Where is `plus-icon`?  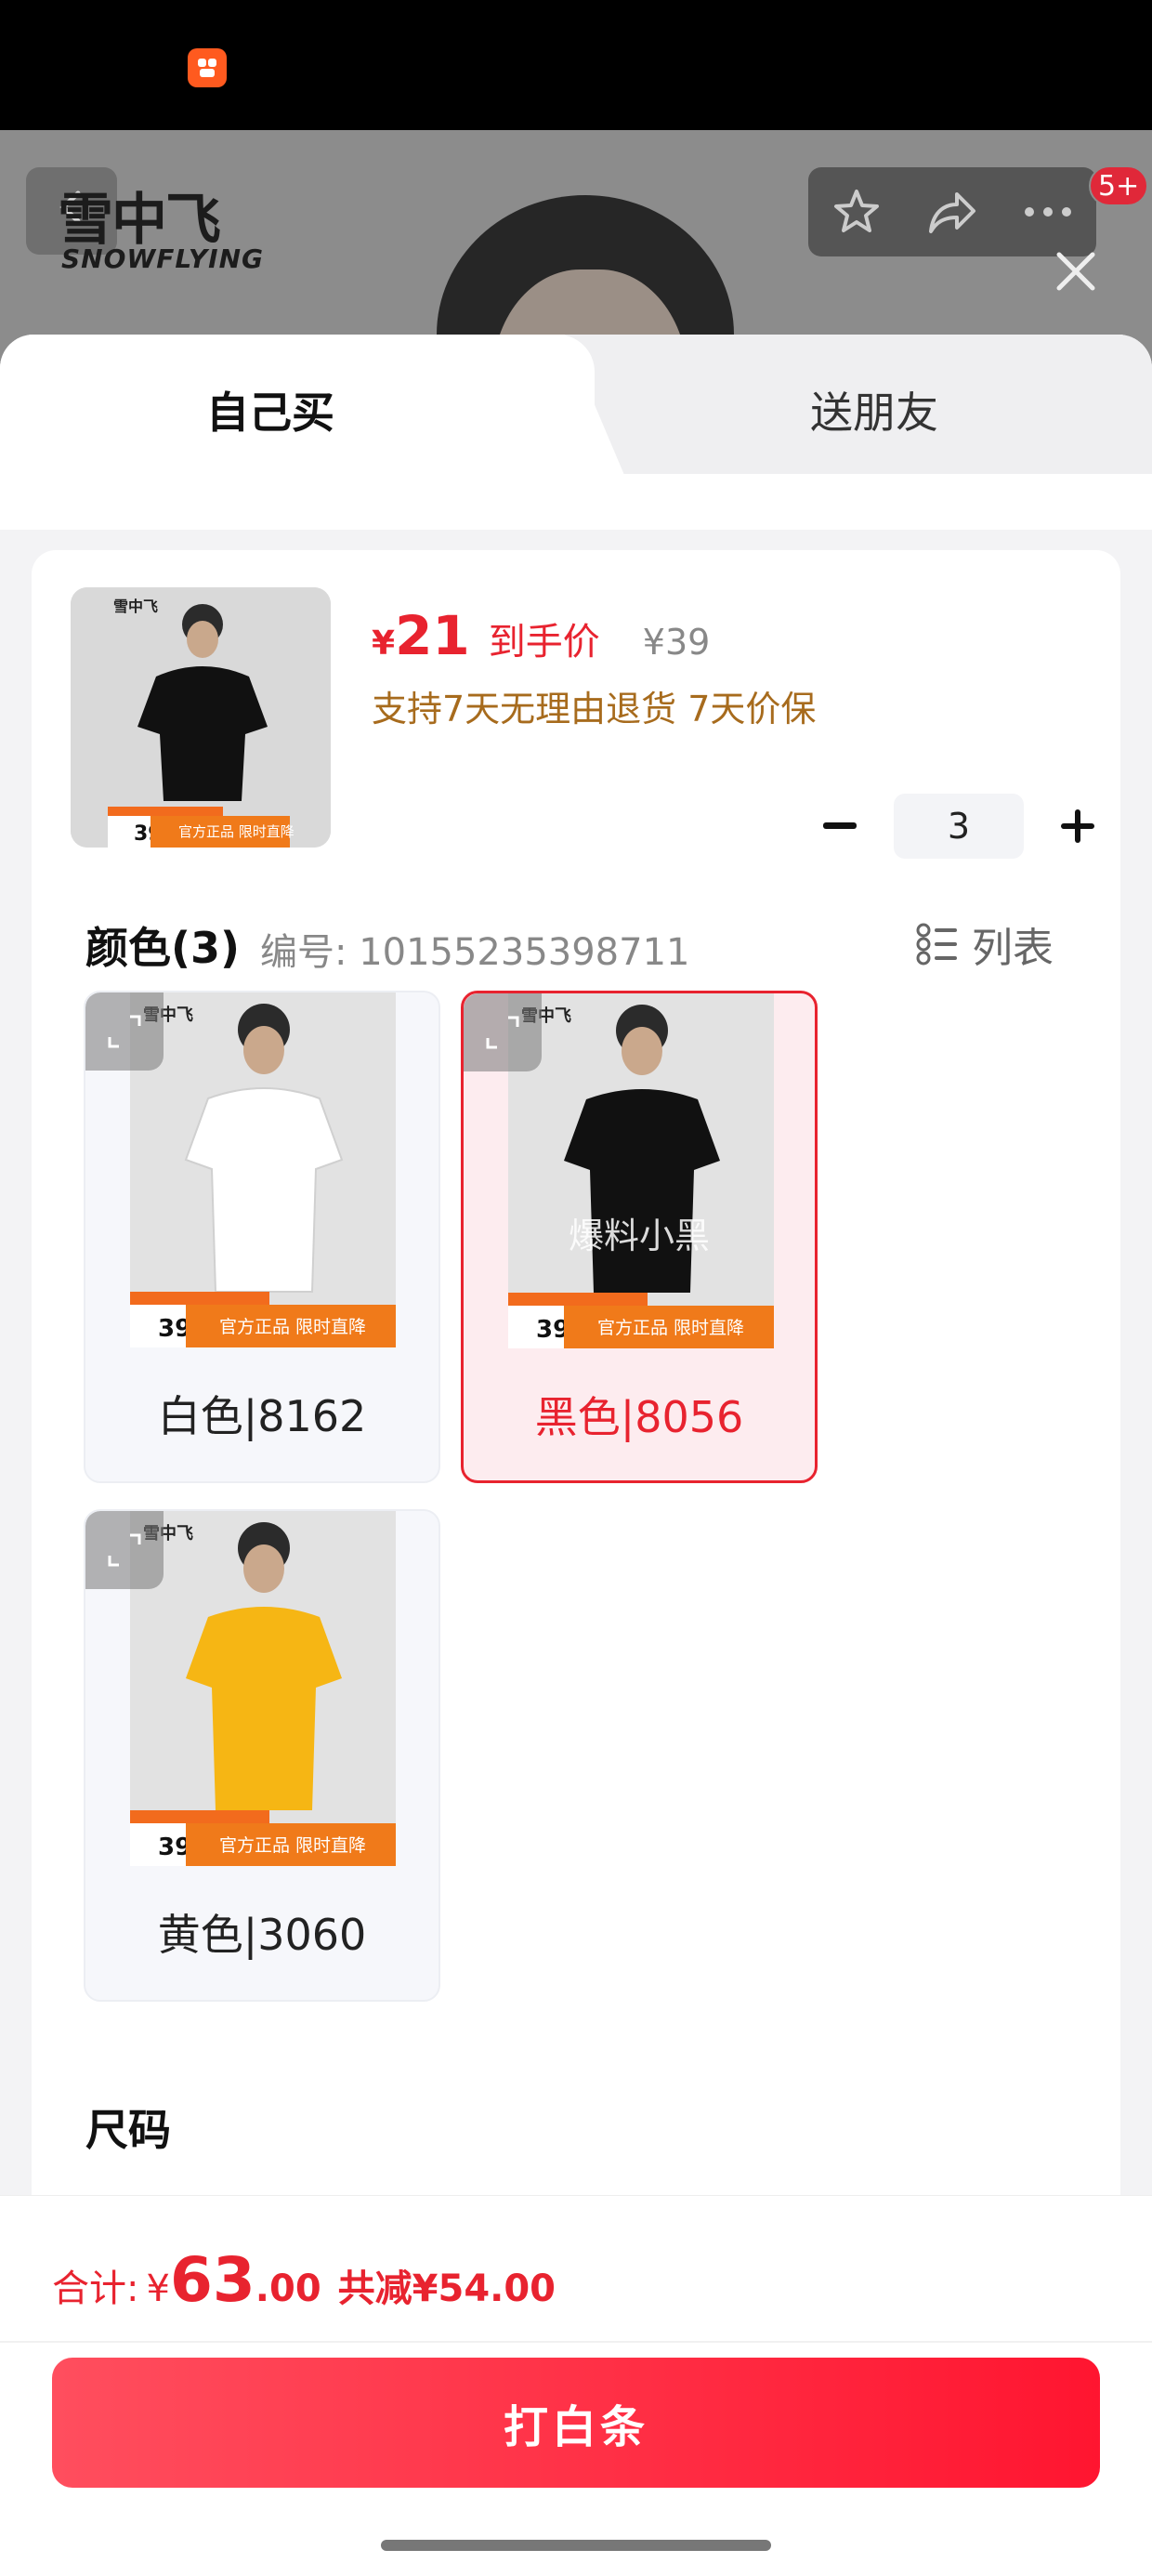 plus-icon is located at coordinates (1077, 826).